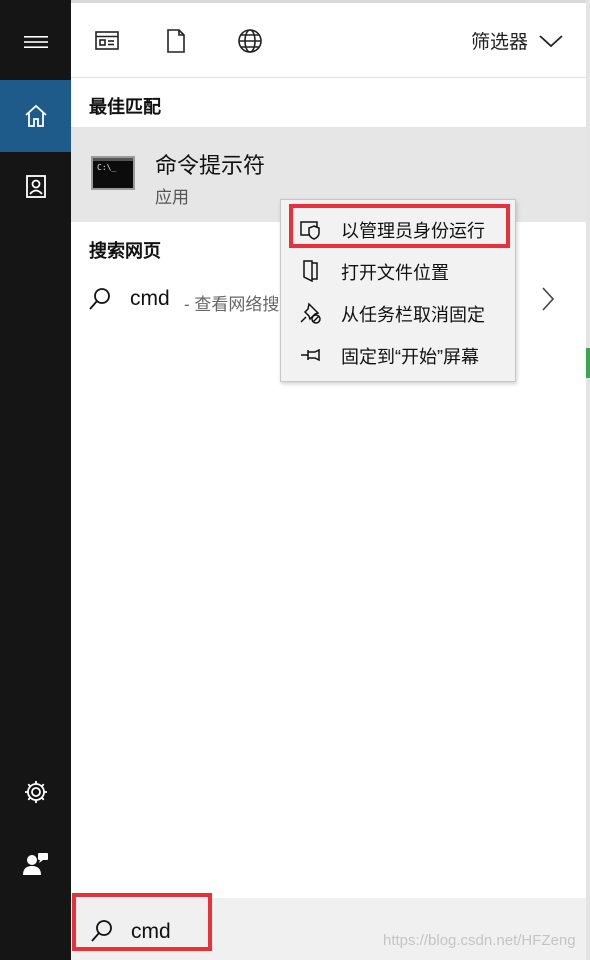 This screenshot has height=960, width=590. I want to click on user-feedback-icon, so click(35, 864).